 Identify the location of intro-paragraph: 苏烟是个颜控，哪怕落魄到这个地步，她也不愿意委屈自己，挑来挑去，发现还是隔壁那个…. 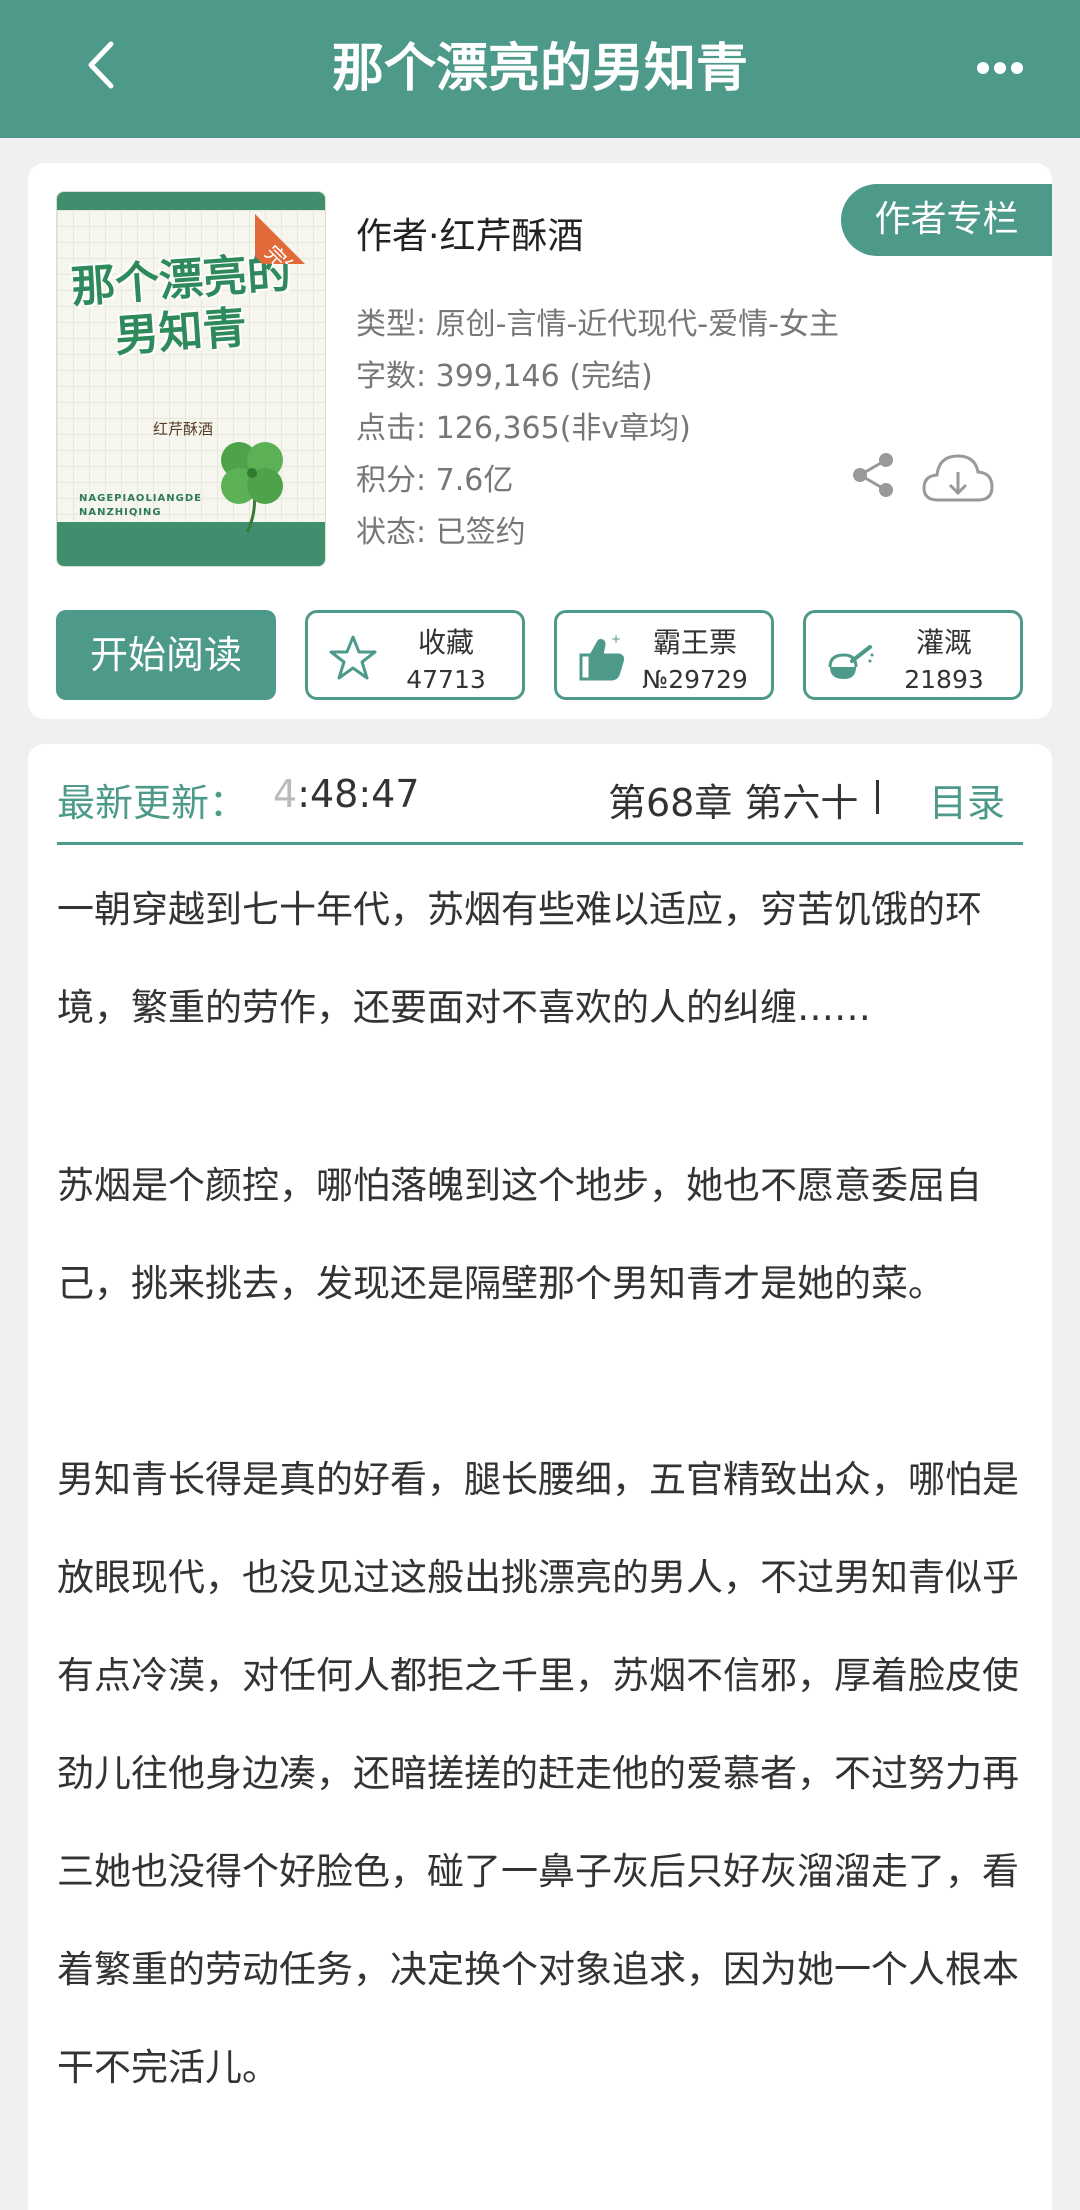
(519, 1234).